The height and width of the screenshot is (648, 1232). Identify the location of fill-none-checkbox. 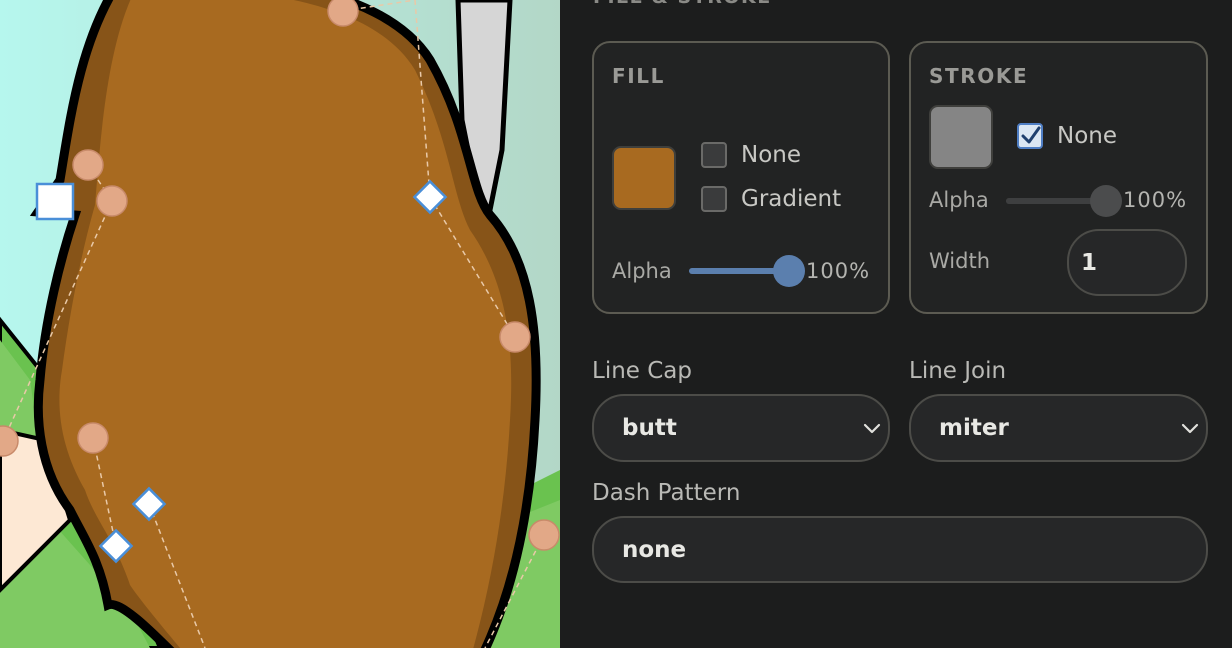
(714, 155).